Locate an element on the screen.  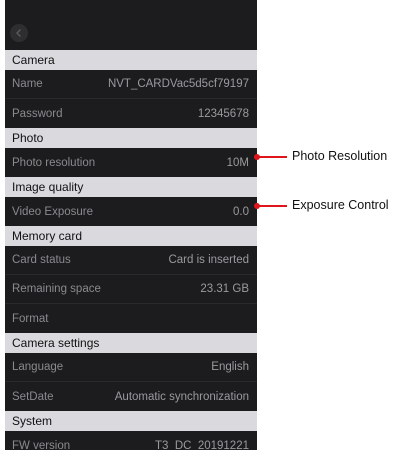
row-value: Automatic synchronization is located at coordinates (181, 396).